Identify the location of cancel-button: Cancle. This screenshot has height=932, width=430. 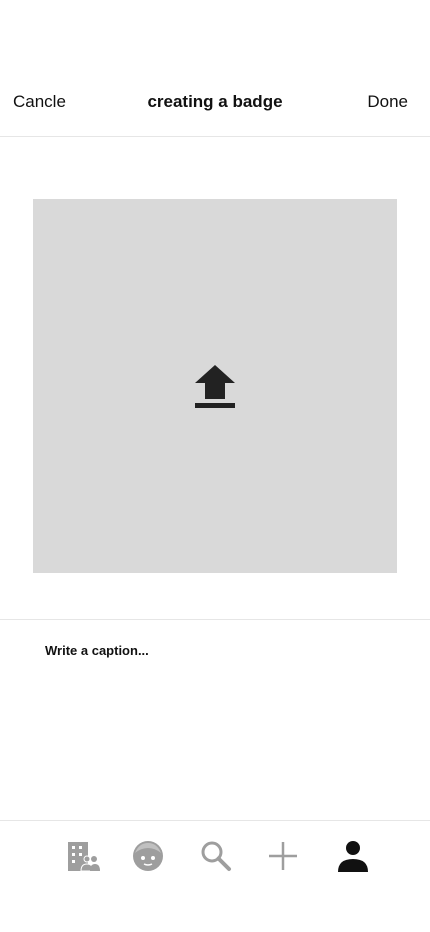
(39, 102).